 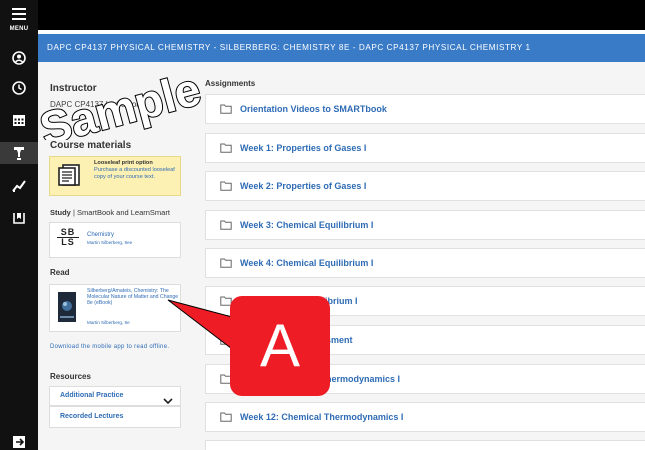 What do you see at coordinates (19, 88) in the screenshot?
I see `clock-icon` at bounding box center [19, 88].